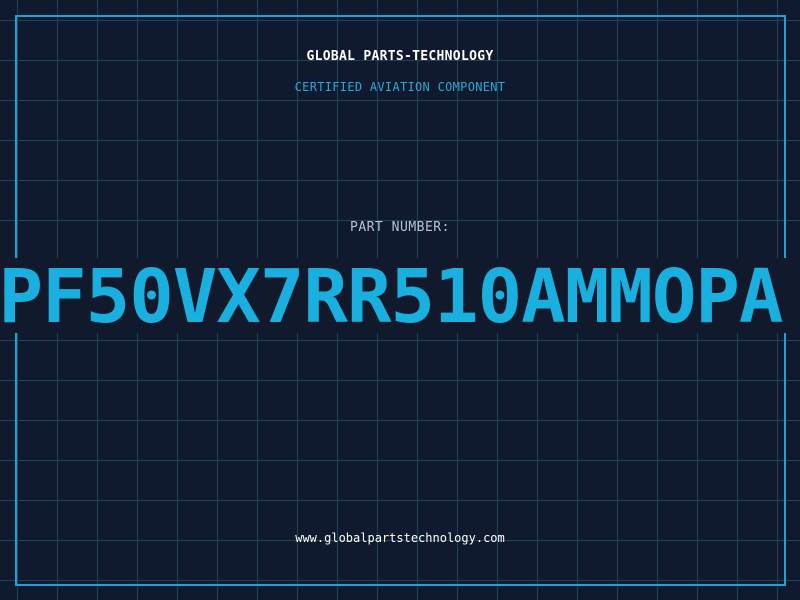 This screenshot has height=600, width=800. I want to click on part-number-label: PART NUMBER:, so click(400, 227).